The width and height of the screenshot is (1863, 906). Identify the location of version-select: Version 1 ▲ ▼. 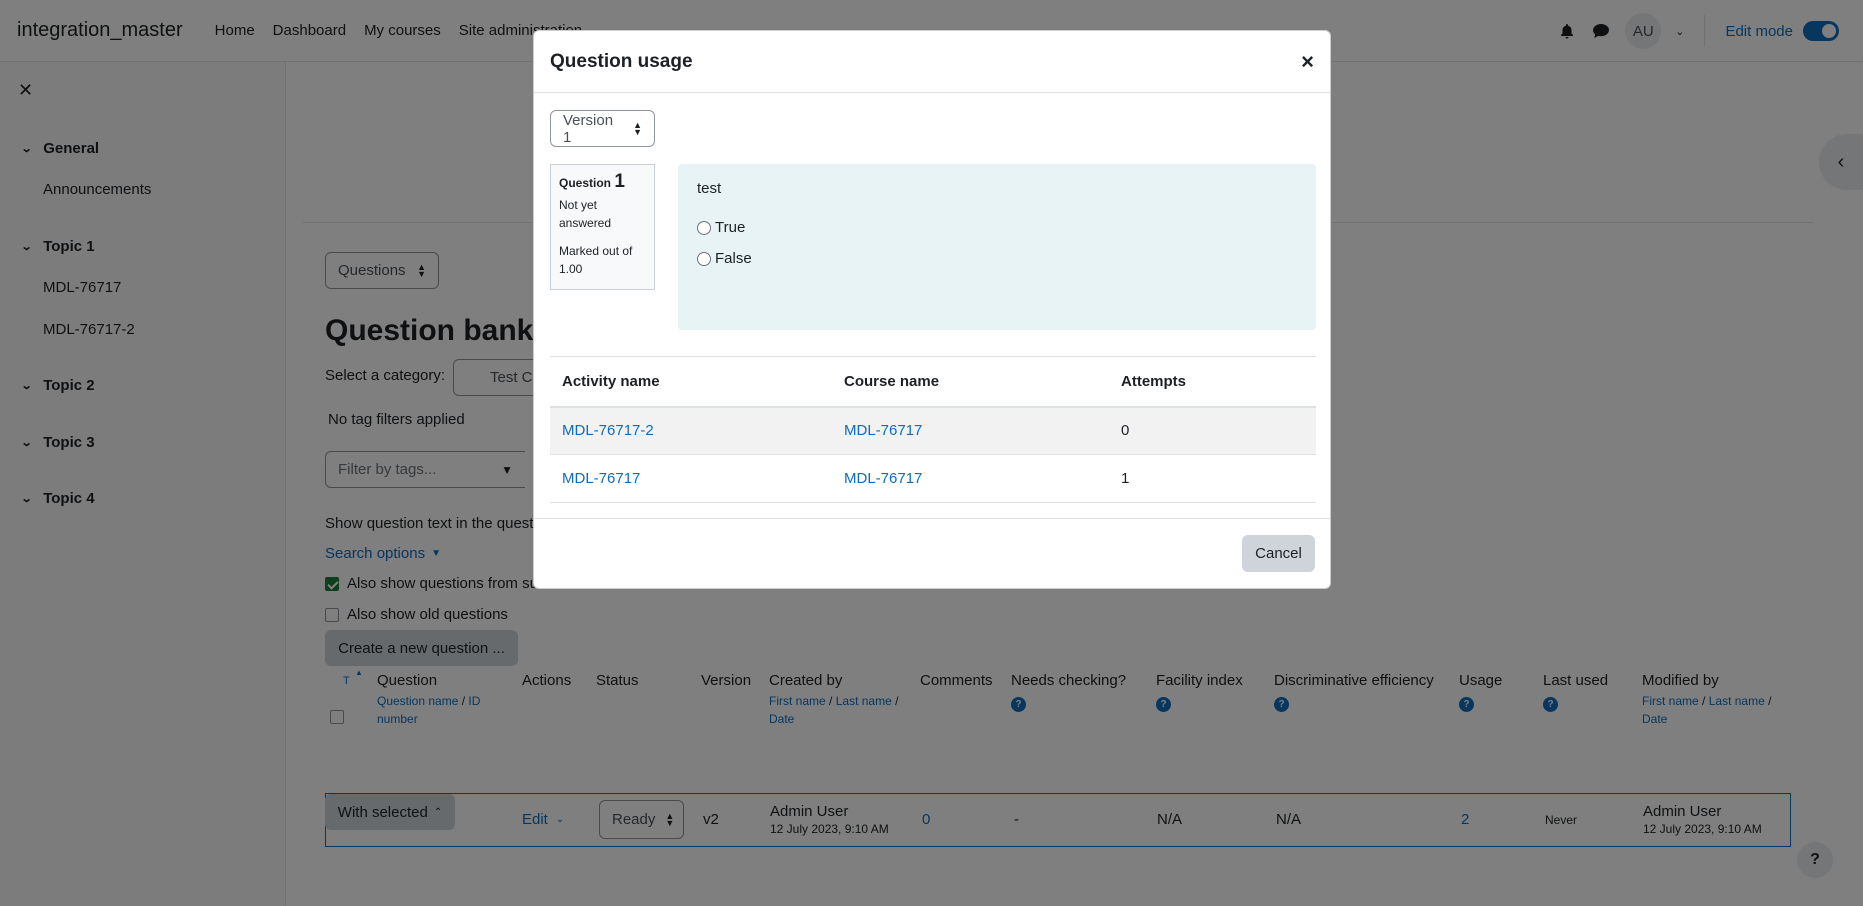
(602, 128).